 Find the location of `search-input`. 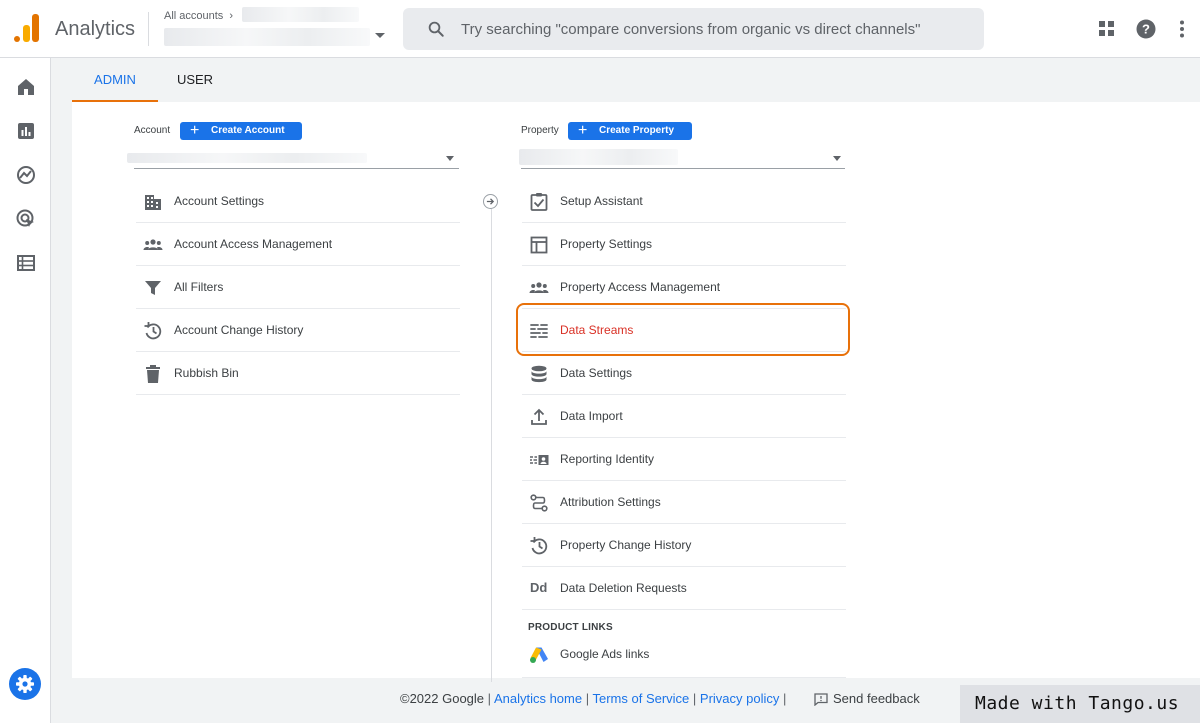

search-input is located at coordinates (716, 29).